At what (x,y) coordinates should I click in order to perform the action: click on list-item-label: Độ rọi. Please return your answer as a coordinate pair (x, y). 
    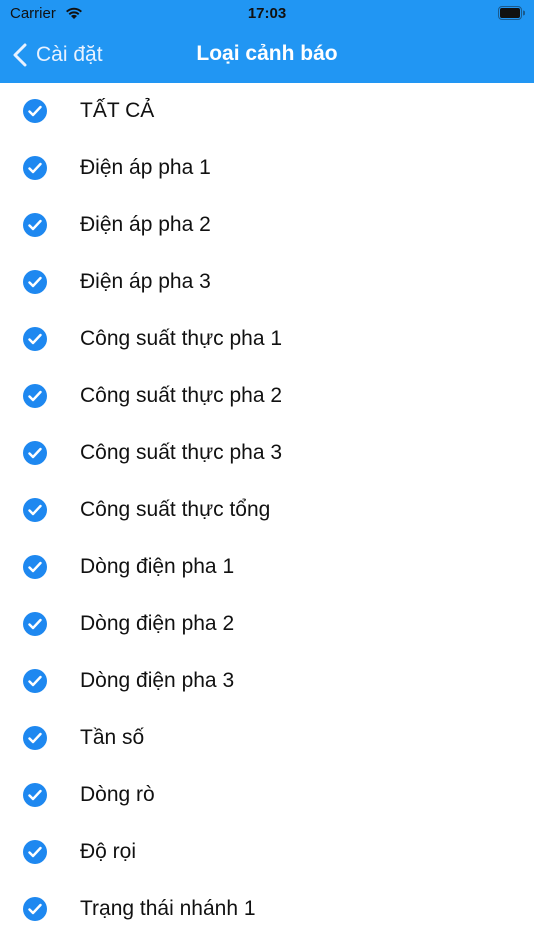
    Looking at the image, I should click on (108, 851).